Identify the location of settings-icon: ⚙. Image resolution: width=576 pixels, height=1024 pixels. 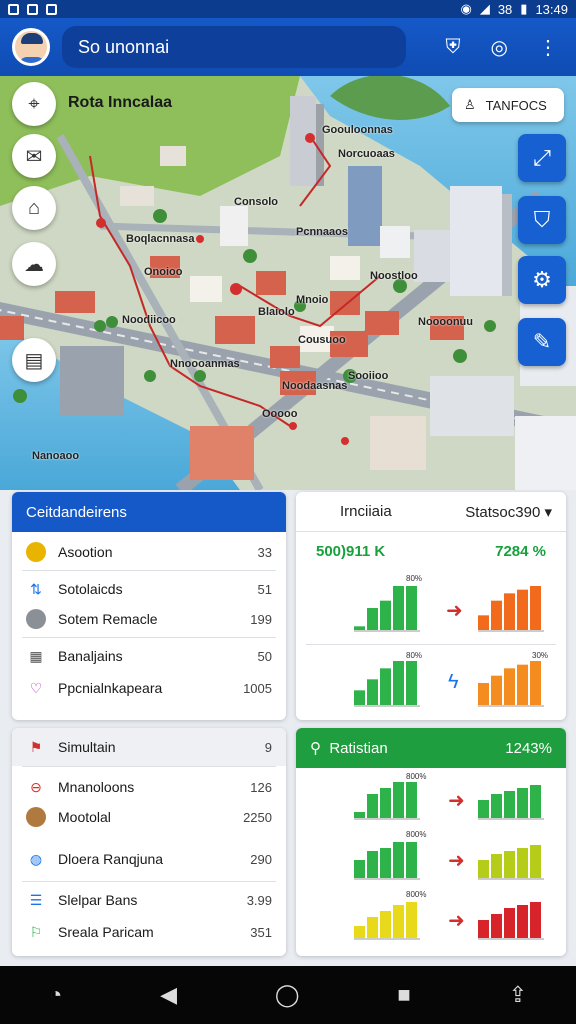
(542, 280).